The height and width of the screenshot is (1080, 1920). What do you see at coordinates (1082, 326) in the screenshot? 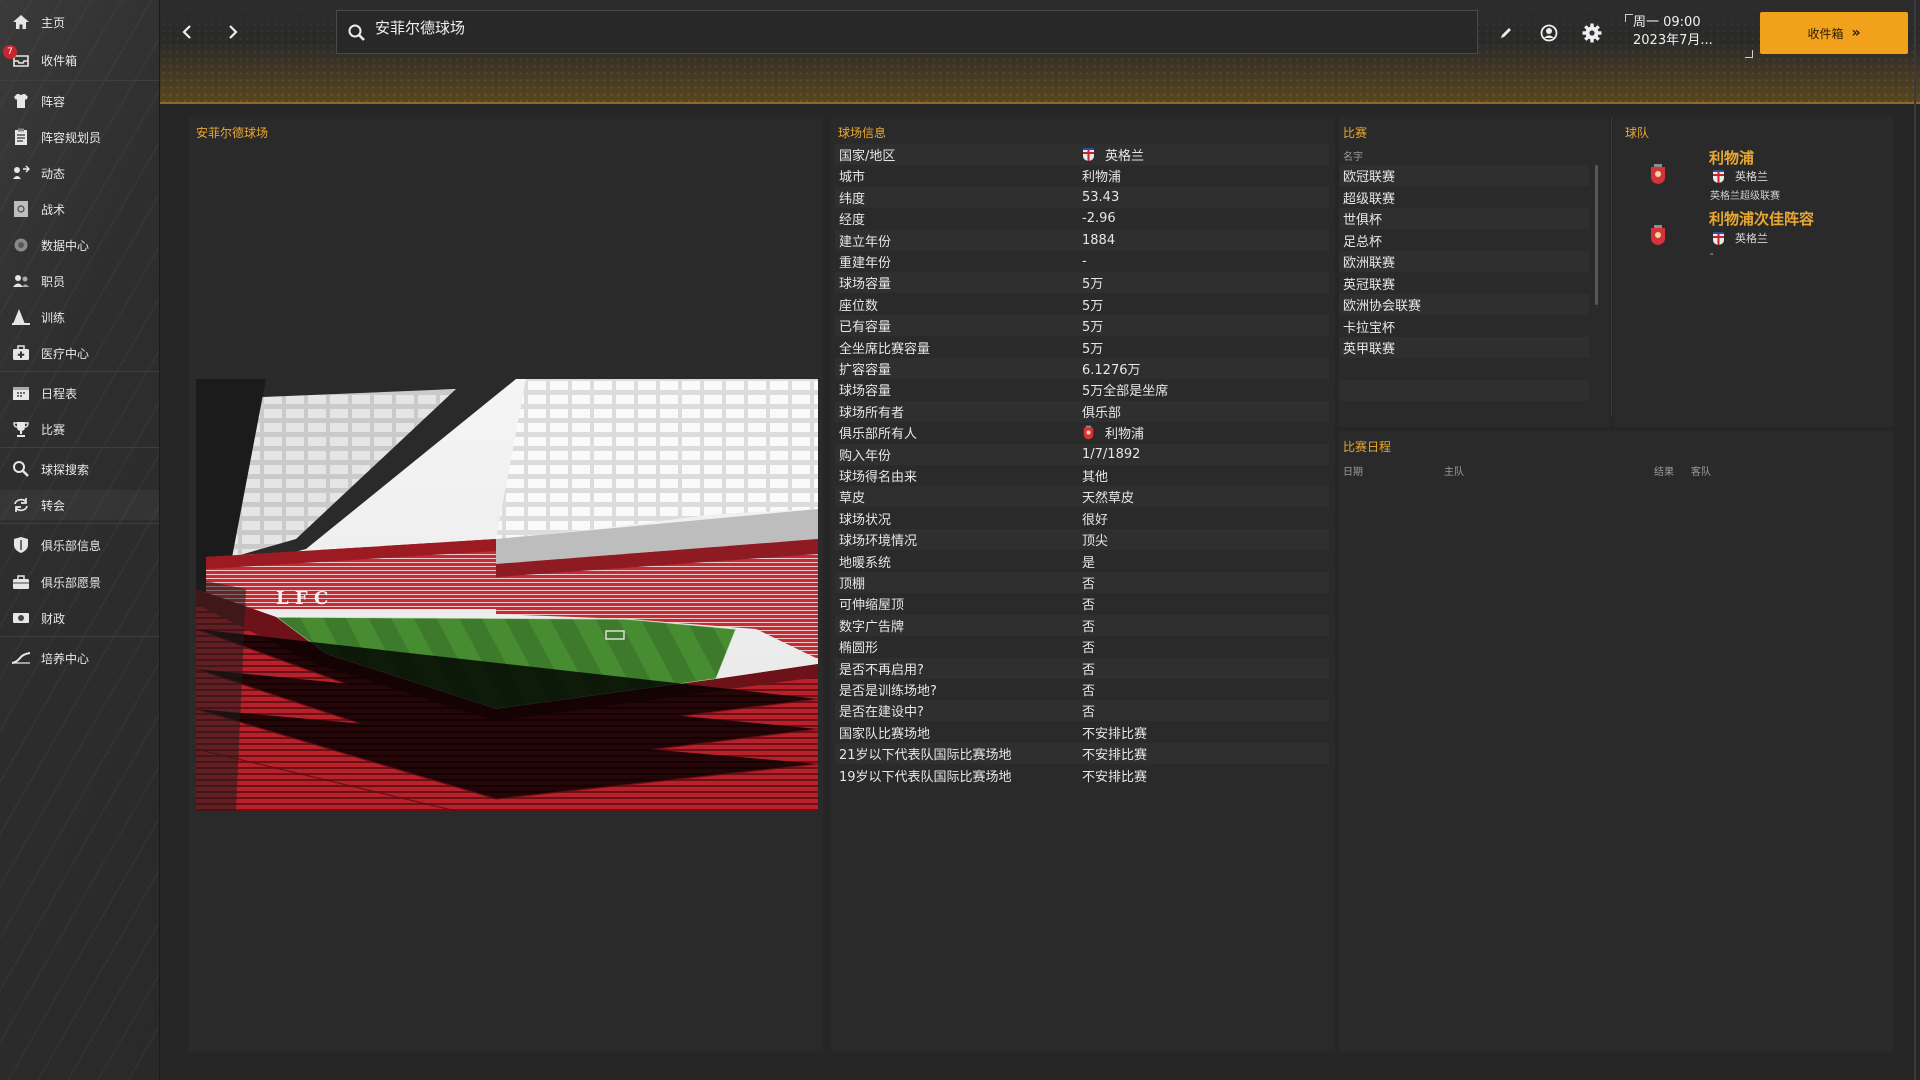
I see `info-row: 已有容量 5万` at bounding box center [1082, 326].